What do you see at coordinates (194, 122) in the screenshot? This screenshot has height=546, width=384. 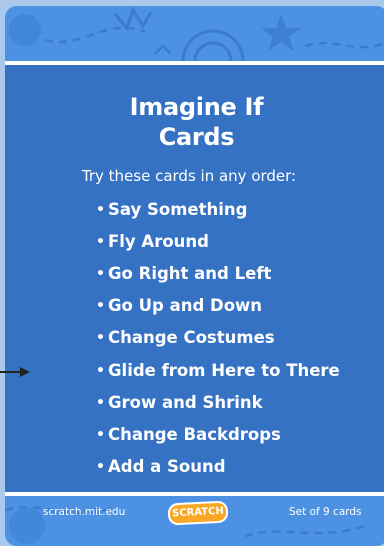 I see `card-title: Imagine If Cards` at bounding box center [194, 122].